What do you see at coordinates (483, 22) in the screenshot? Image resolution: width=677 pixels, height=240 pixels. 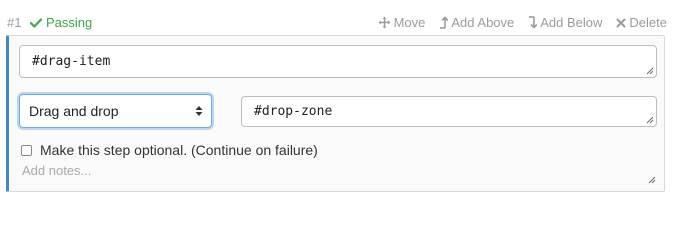 I see `add-above-label: Add Above` at bounding box center [483, 22].